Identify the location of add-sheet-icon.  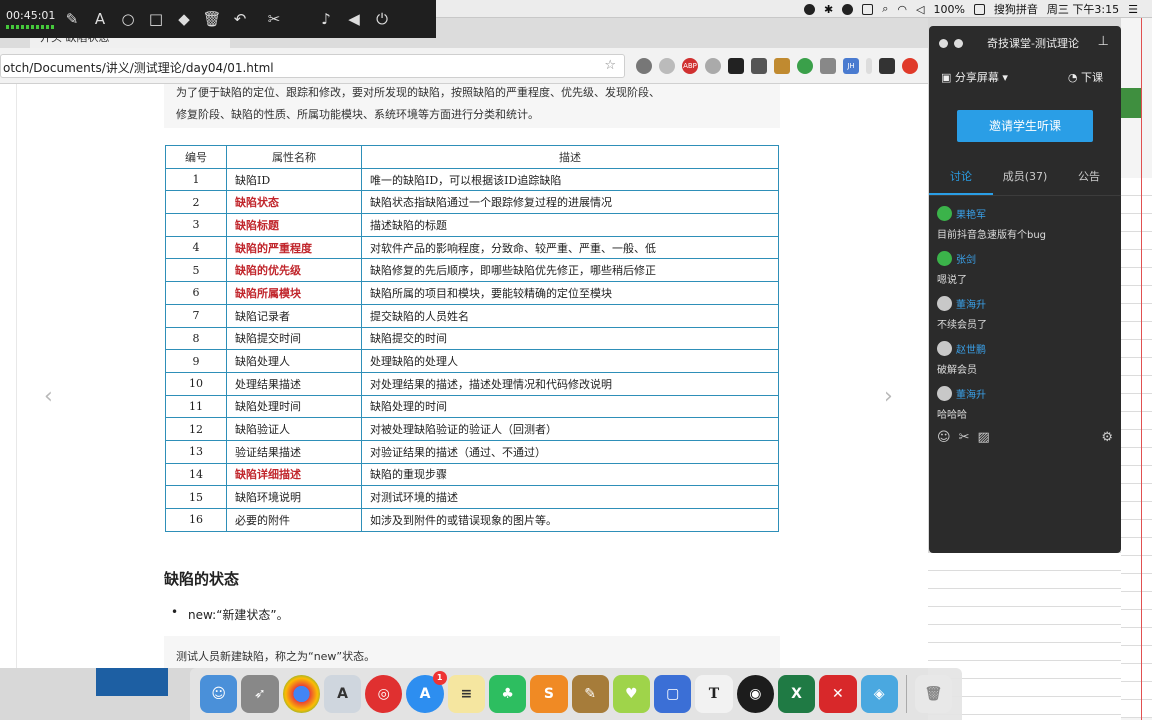
(1131, 103).